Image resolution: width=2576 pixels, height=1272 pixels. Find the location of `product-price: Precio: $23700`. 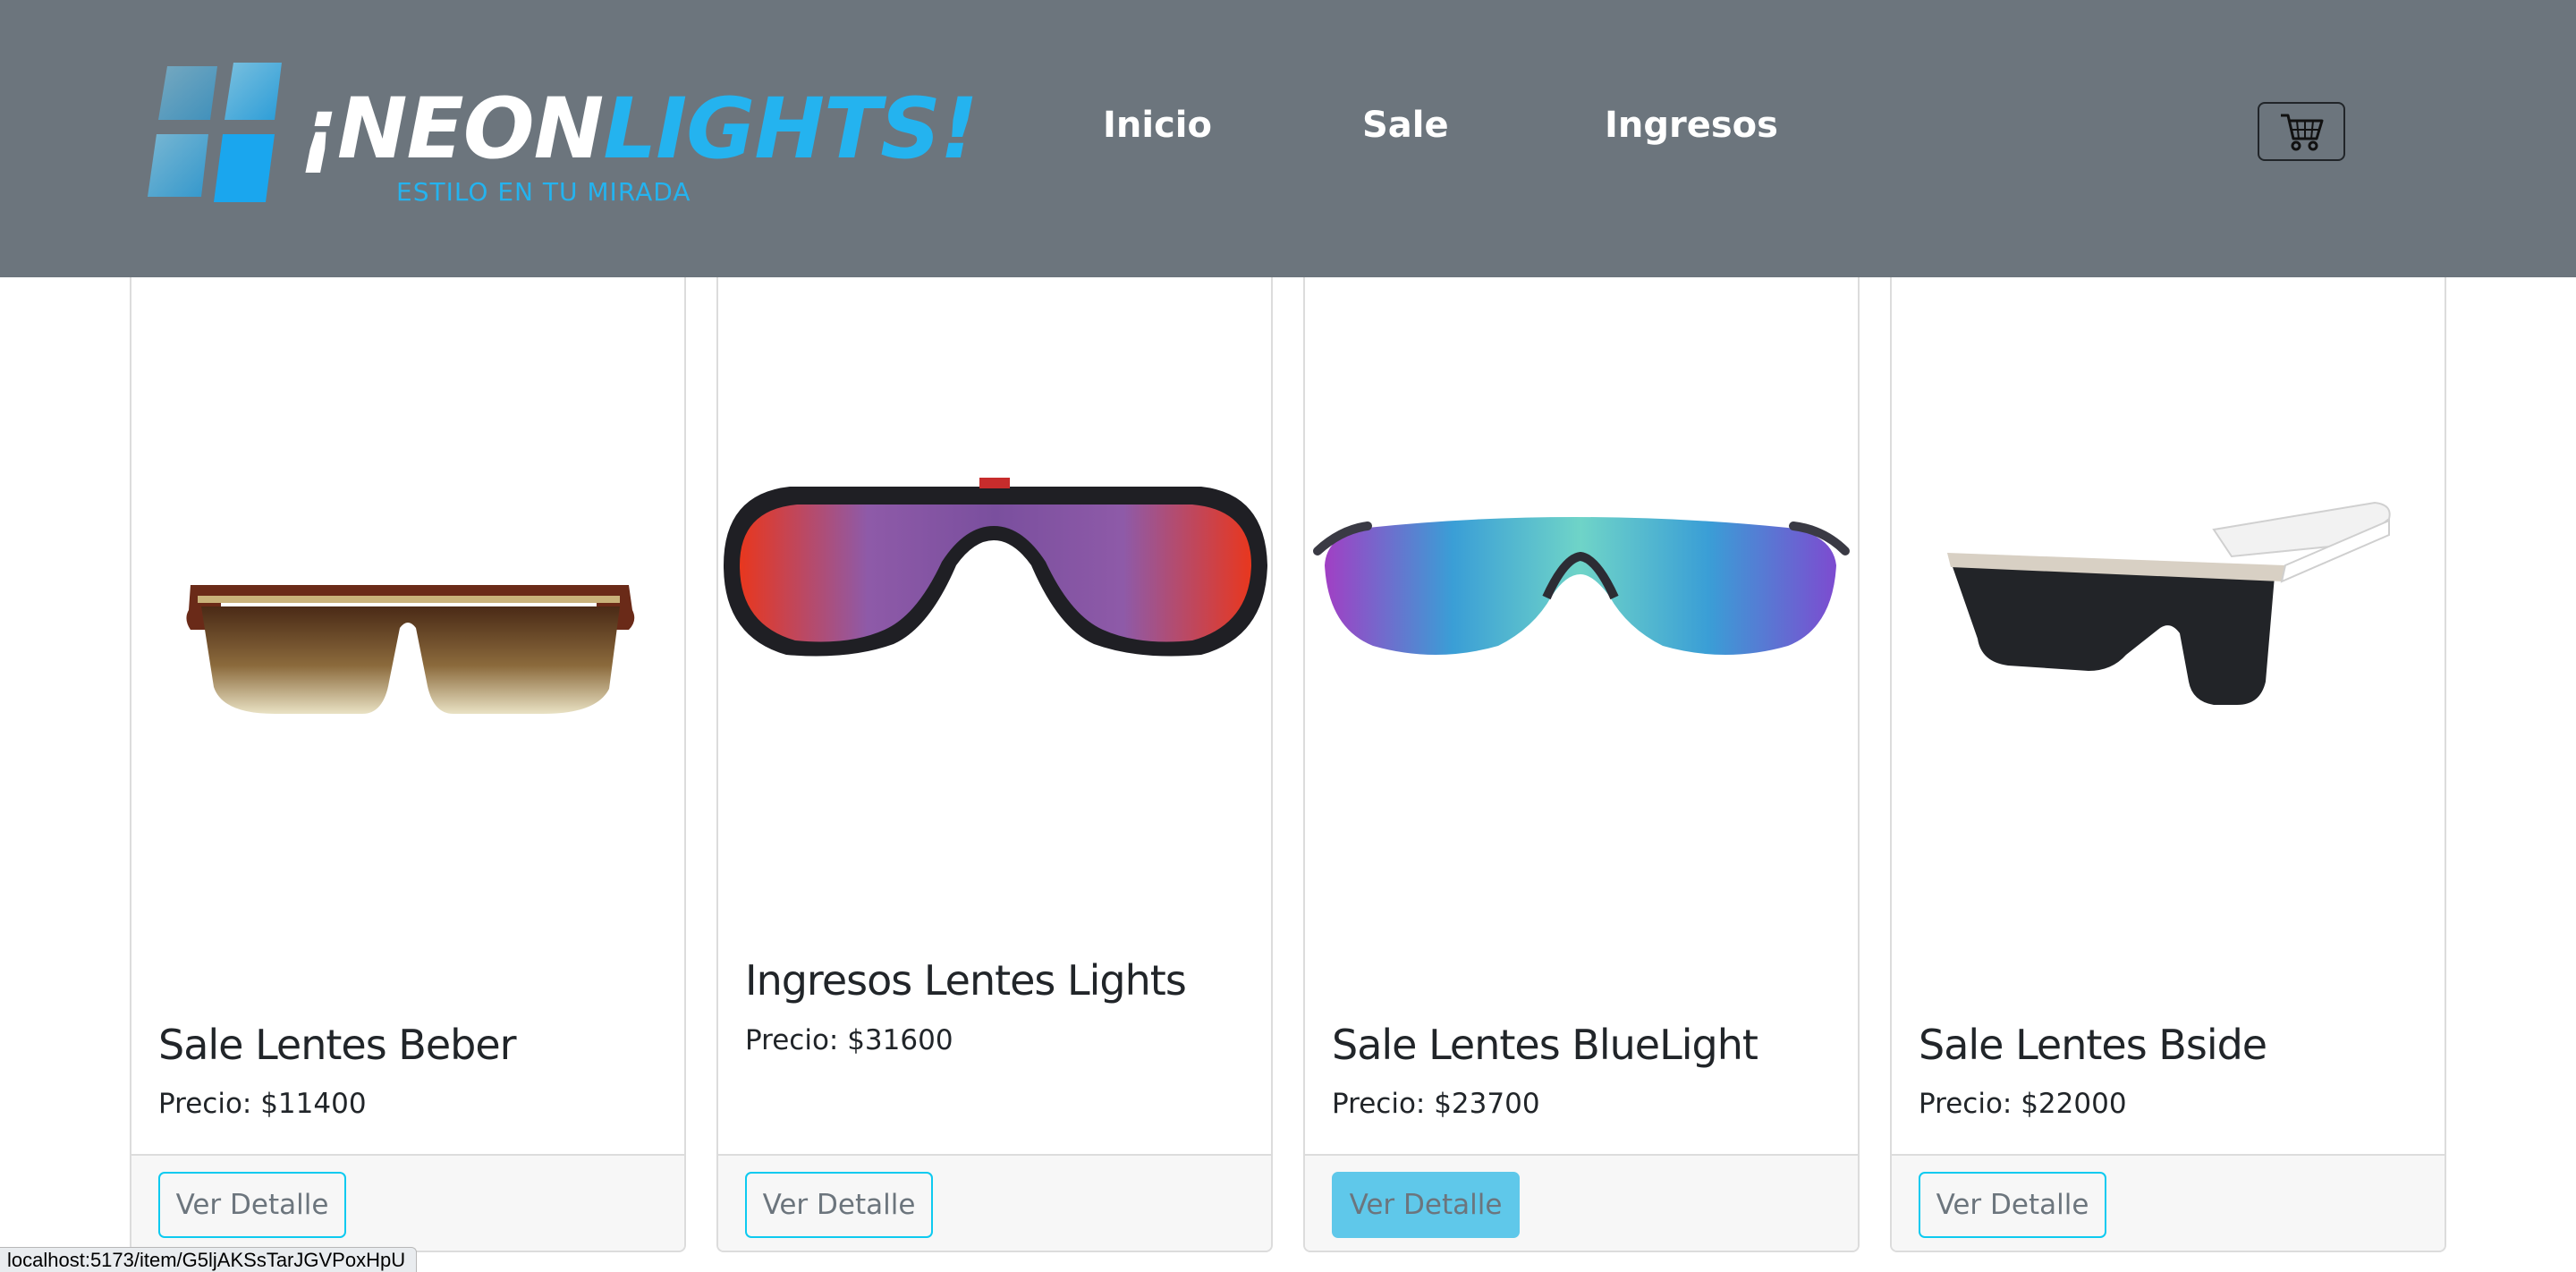

product-price: Precio: $23700 is located at coordinates (1436, 1104).